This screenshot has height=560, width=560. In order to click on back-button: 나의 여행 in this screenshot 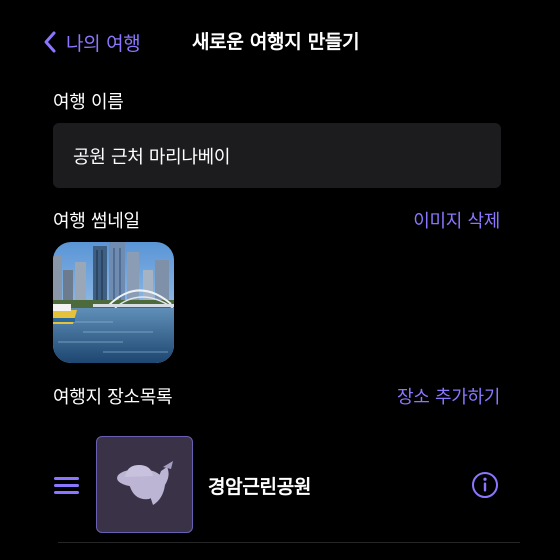, I will do `click(91, 42)`.